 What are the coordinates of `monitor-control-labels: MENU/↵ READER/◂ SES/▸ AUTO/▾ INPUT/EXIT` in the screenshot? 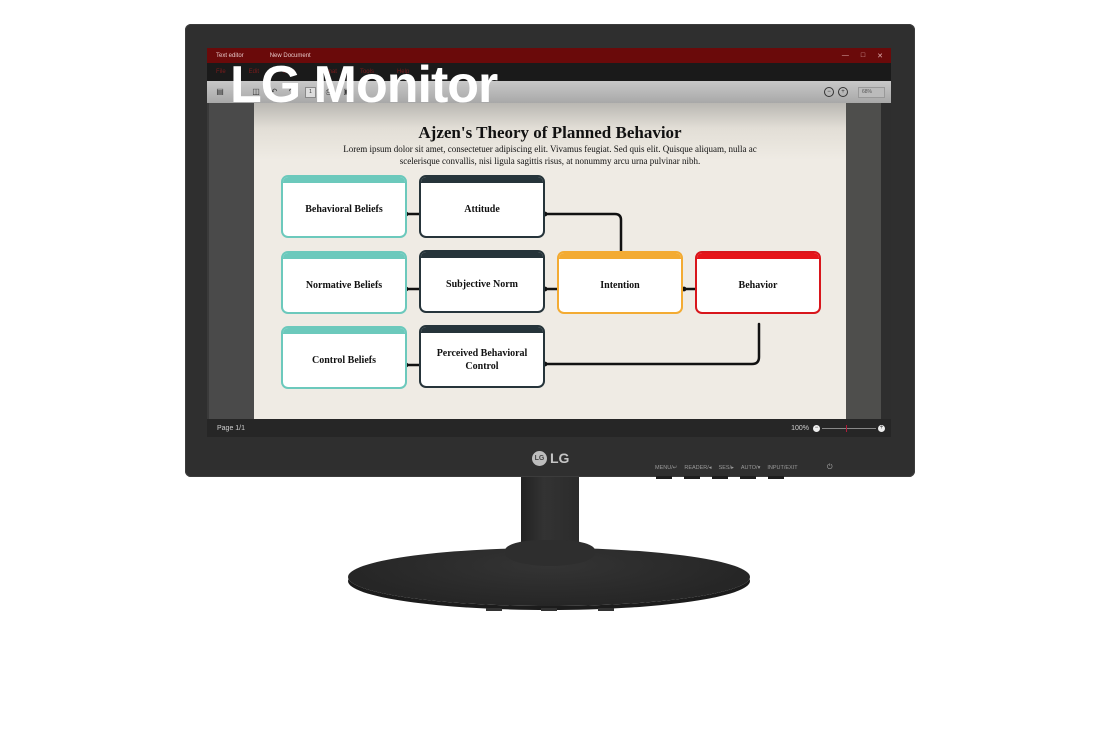 It's located at (726, 468).